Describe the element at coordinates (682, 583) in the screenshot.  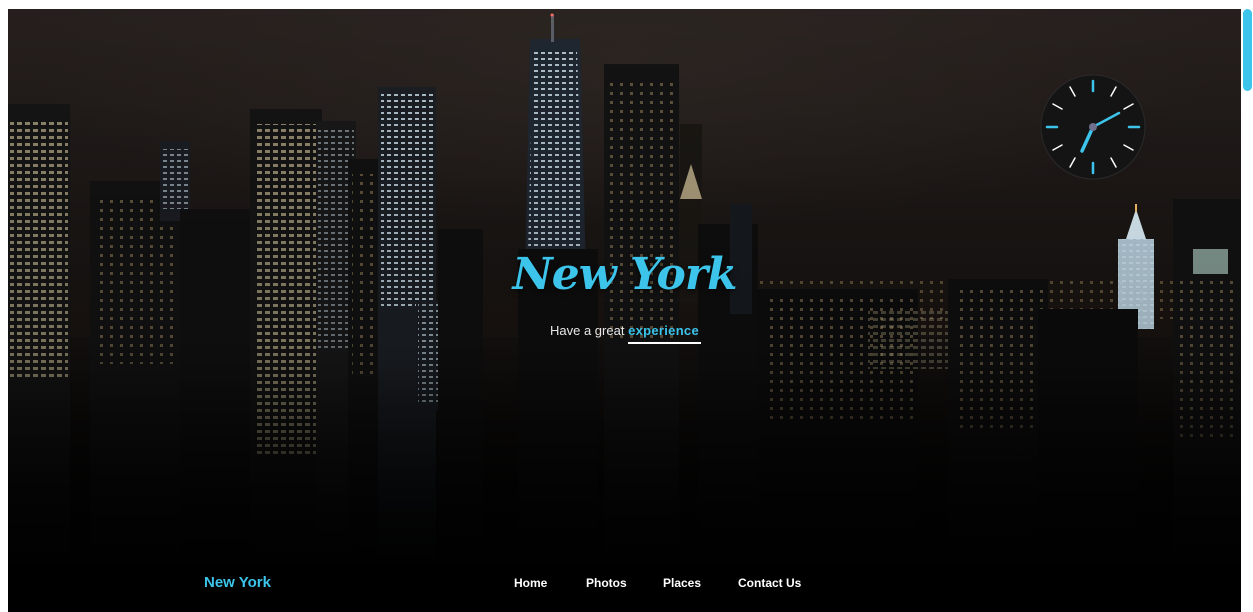
I see `nav-link-places: Places` at that location.